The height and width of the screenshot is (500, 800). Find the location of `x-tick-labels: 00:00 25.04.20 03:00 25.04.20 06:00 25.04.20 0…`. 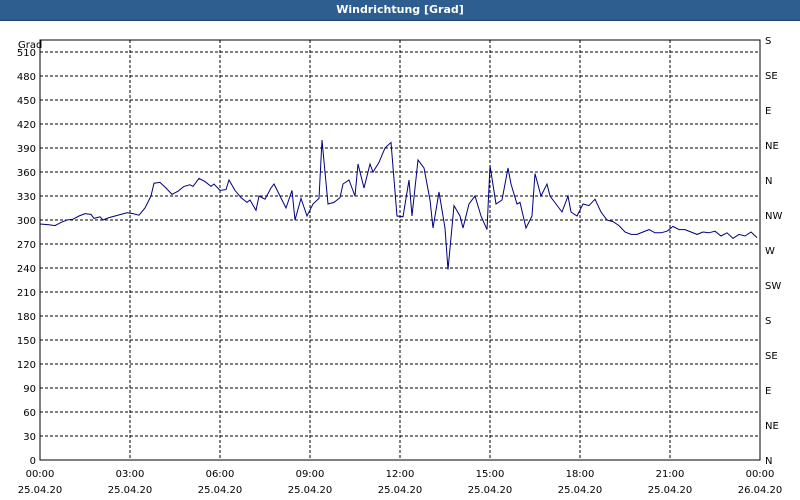

x-tick-labels: 00:00 25.04.20 03:00 25.04.20 06:00 25.04.20 0… is located at coordinates (400, 482).